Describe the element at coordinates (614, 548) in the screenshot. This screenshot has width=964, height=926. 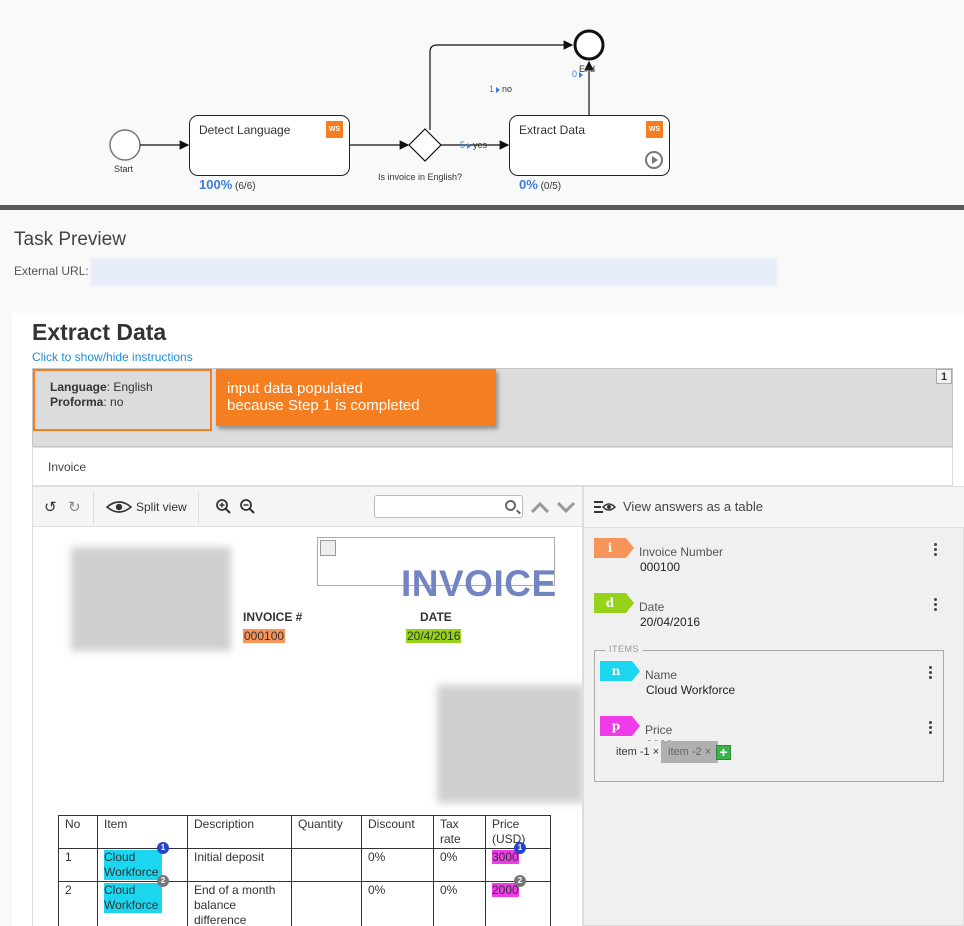
I see `field-tag: i` at that location.